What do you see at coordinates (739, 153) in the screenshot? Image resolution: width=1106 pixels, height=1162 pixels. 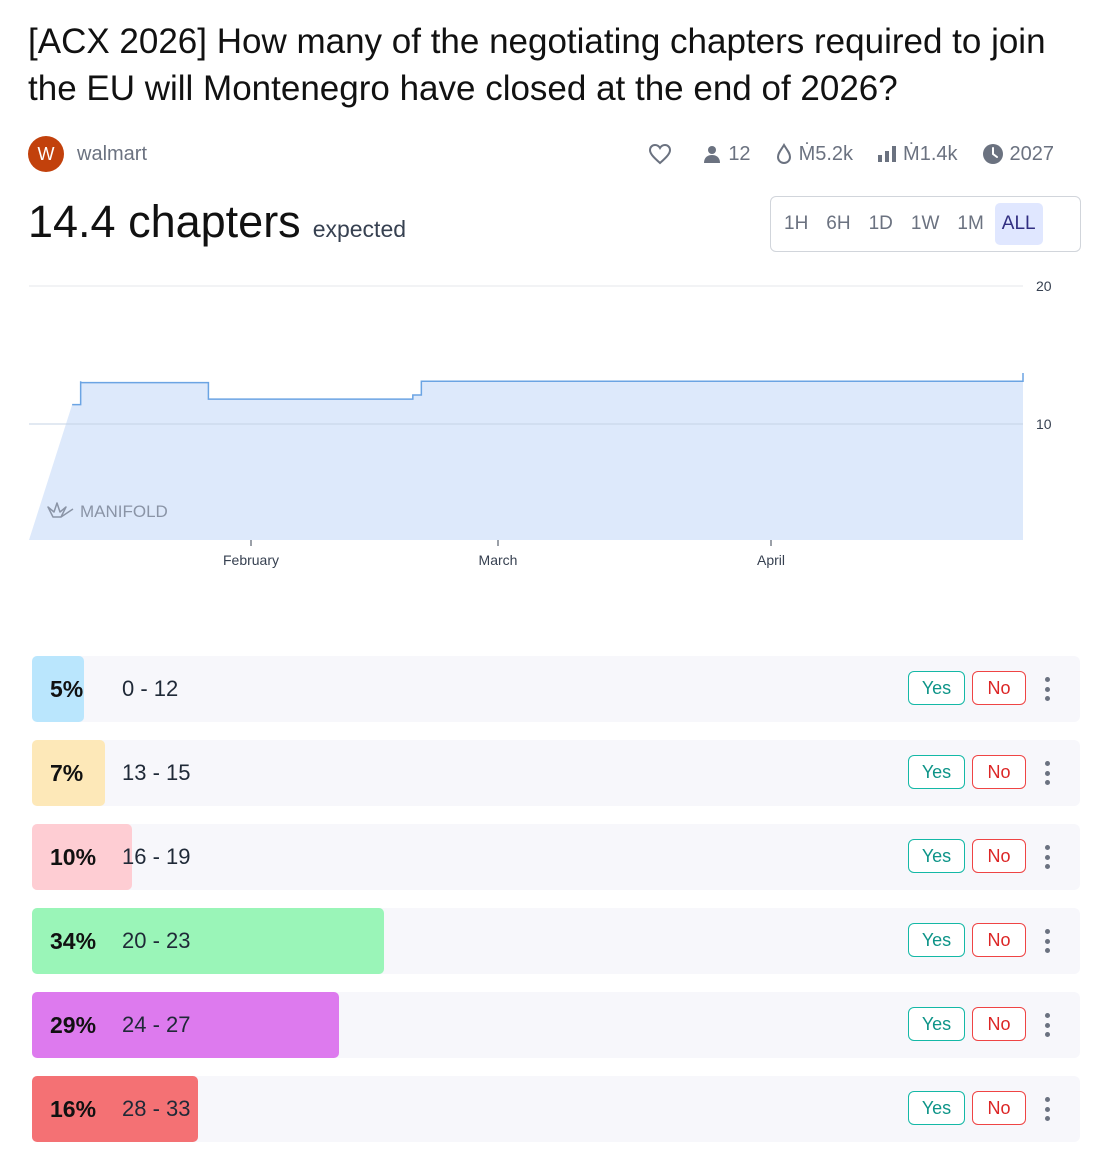 I see `traders-count: 12` at bounding box center [739, 153].